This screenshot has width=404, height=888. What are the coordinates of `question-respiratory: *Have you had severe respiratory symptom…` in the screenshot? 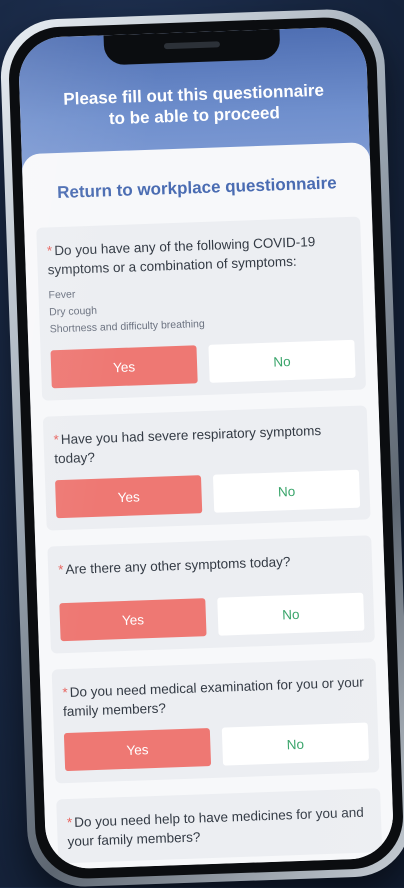 It's located at (206, 468).